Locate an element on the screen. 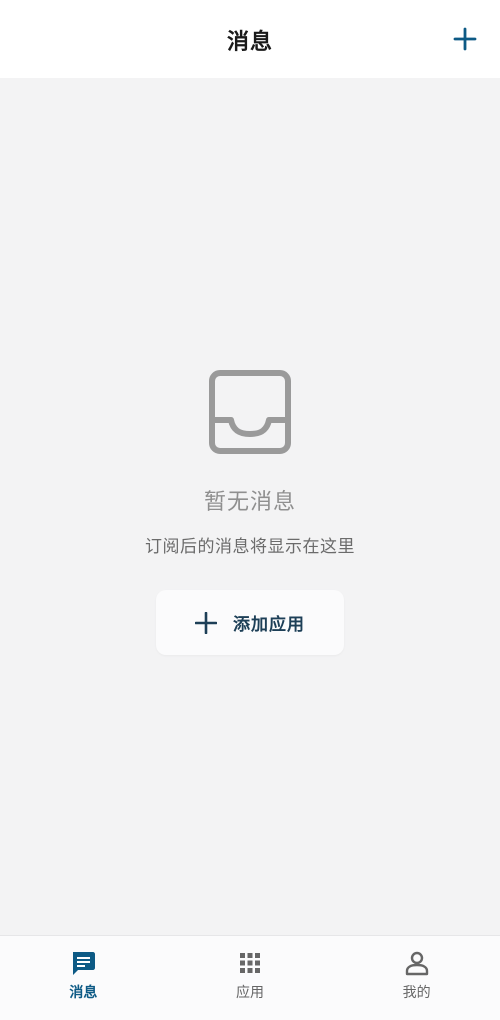 The image size is (500, 1020). inbox-icon is located at coordinates (250, 412).